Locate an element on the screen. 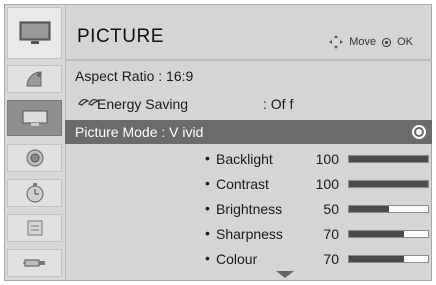 This screenshot has width=436, height=285. setting-name: Sharpness is located at coordinates (249, 234).